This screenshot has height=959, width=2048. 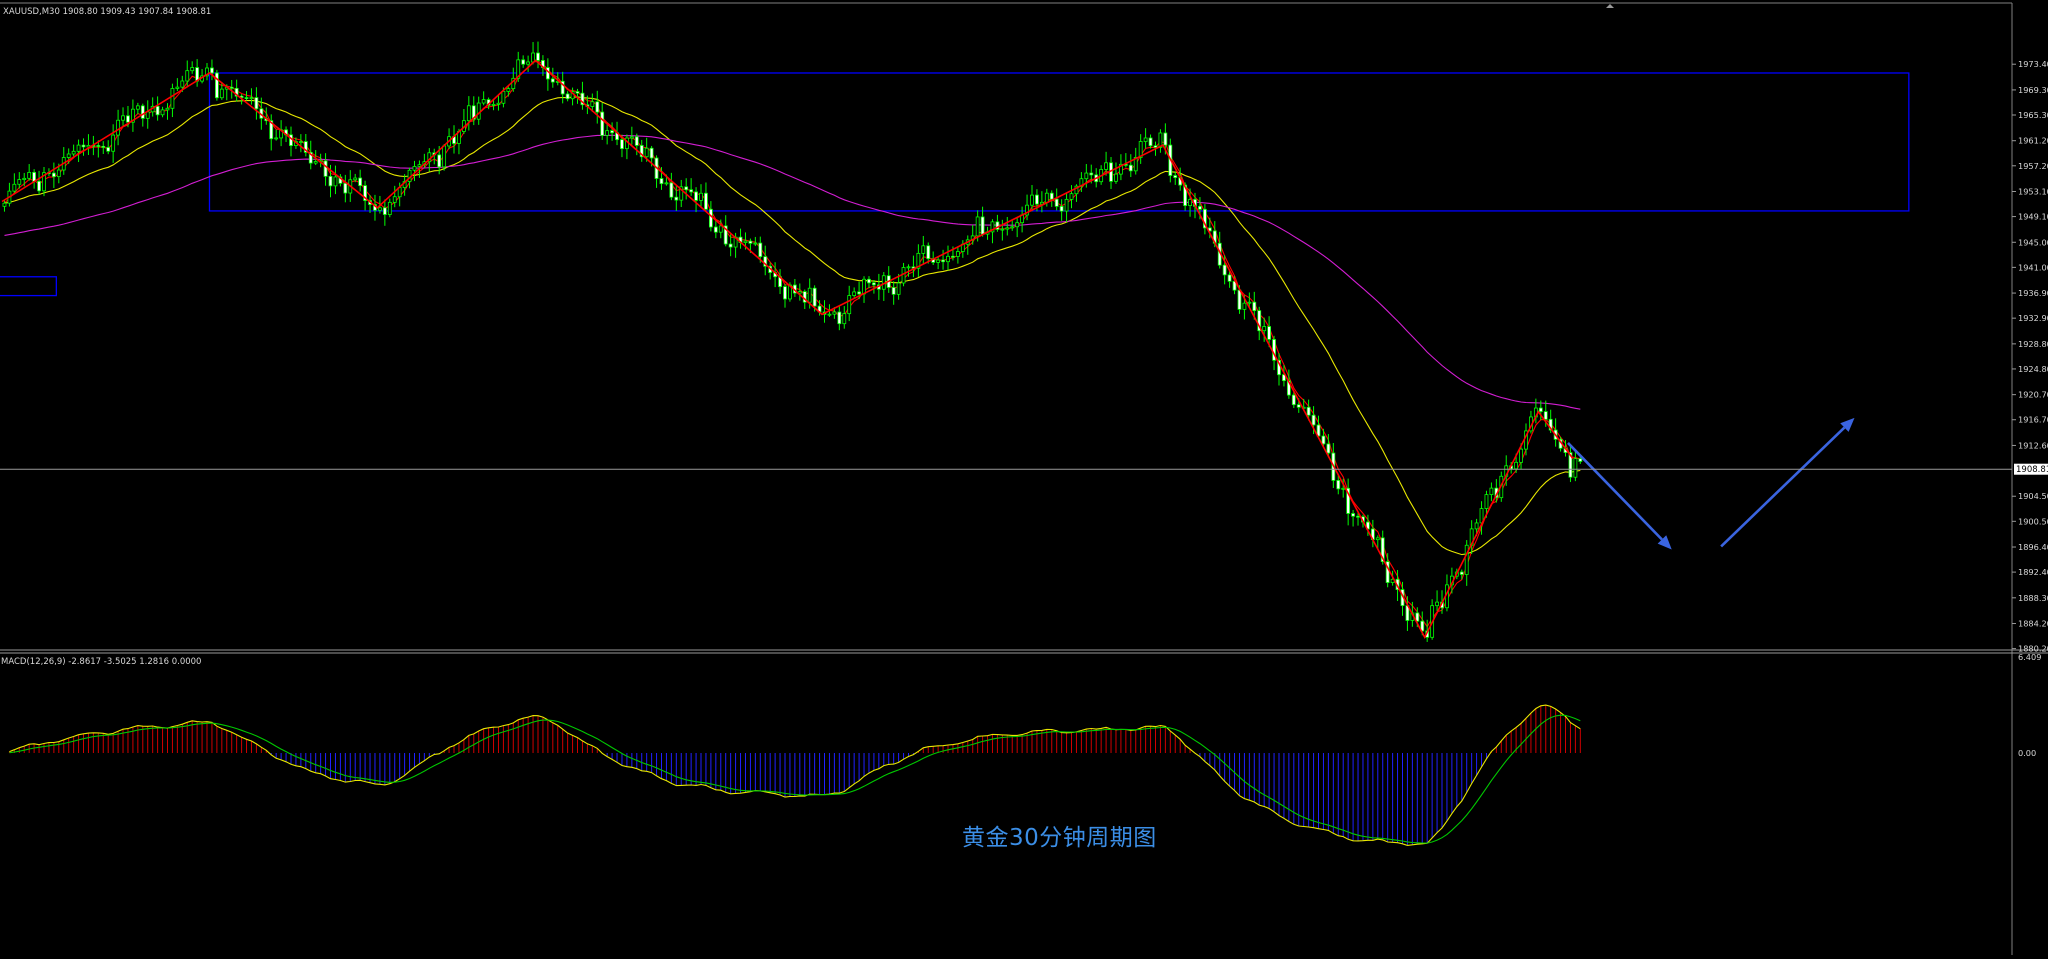 What do you see at coordinates (2033, 496) in the screenshot?
I see `price-tick-label: 1904.50` at bounding box center [2033, 496].